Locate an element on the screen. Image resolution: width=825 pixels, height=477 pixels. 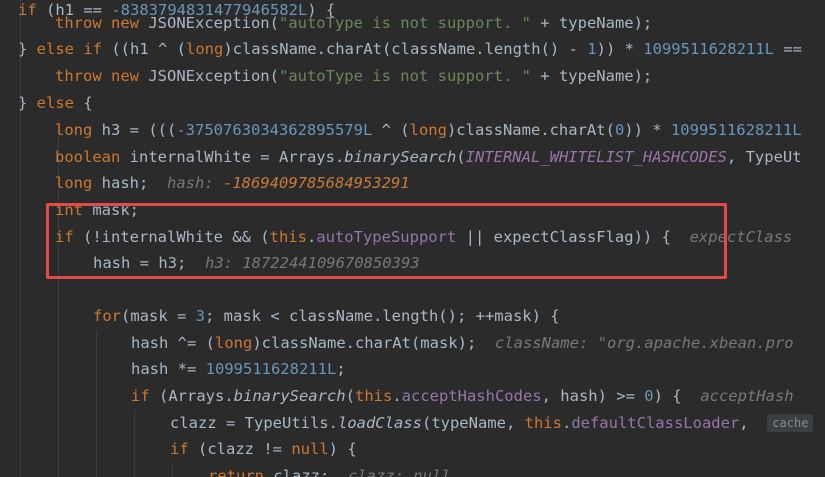
code-token: , hash) >= is located at coordinates (593, 396).